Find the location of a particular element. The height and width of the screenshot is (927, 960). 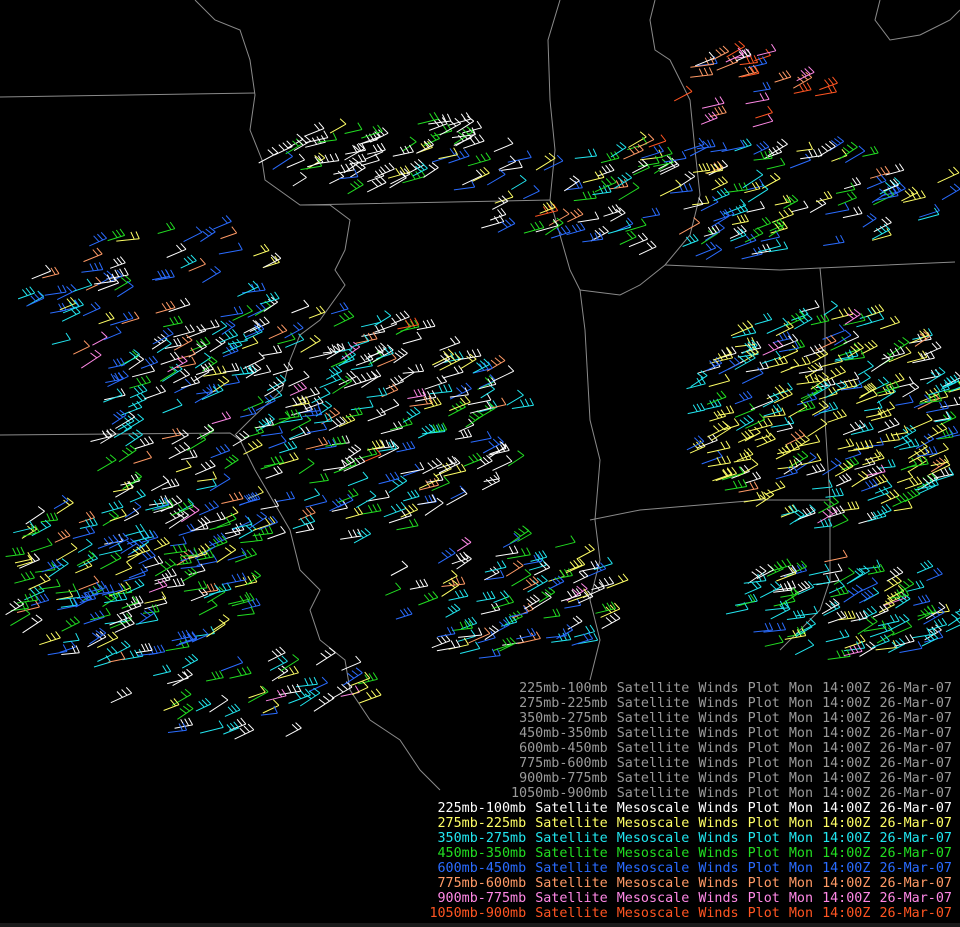

legend-type: Winds is located at coordinates (718, 718).